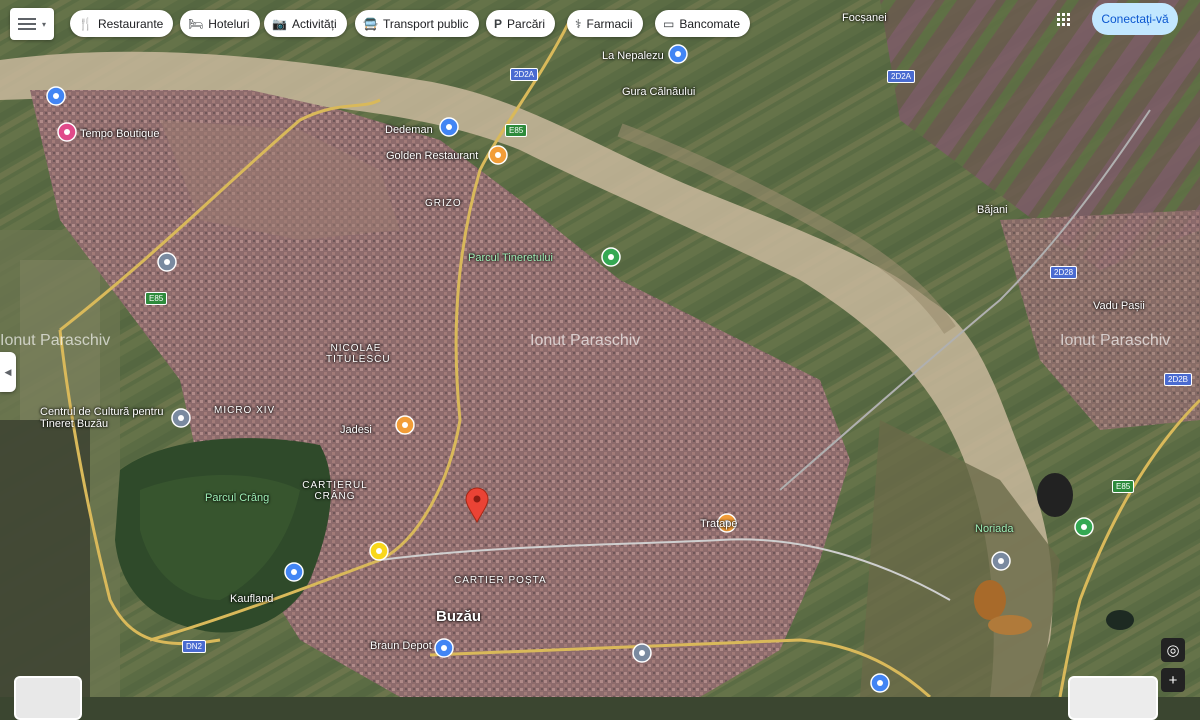 The height and width of the screenshot is (720, 1200). I want to click on bed-icon: 🛏, so click(196, 23).